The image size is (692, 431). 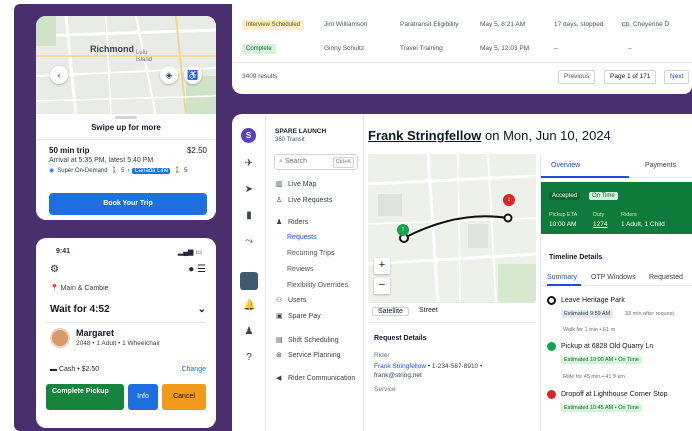 What do you see at coordinates (300, 269) in the screenshot?
I see `sidebar-item-reviews: Reviews` at bounding box center [300, 269].